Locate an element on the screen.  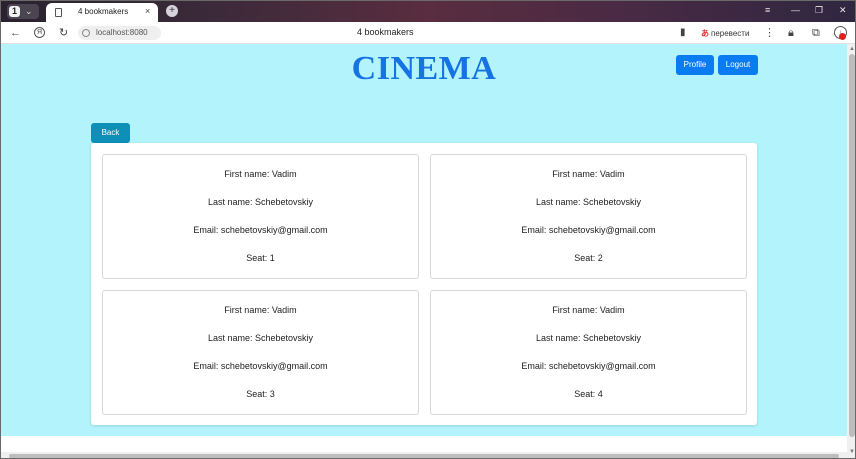
scrollbar-thumb is located at coordinates (852, 245).